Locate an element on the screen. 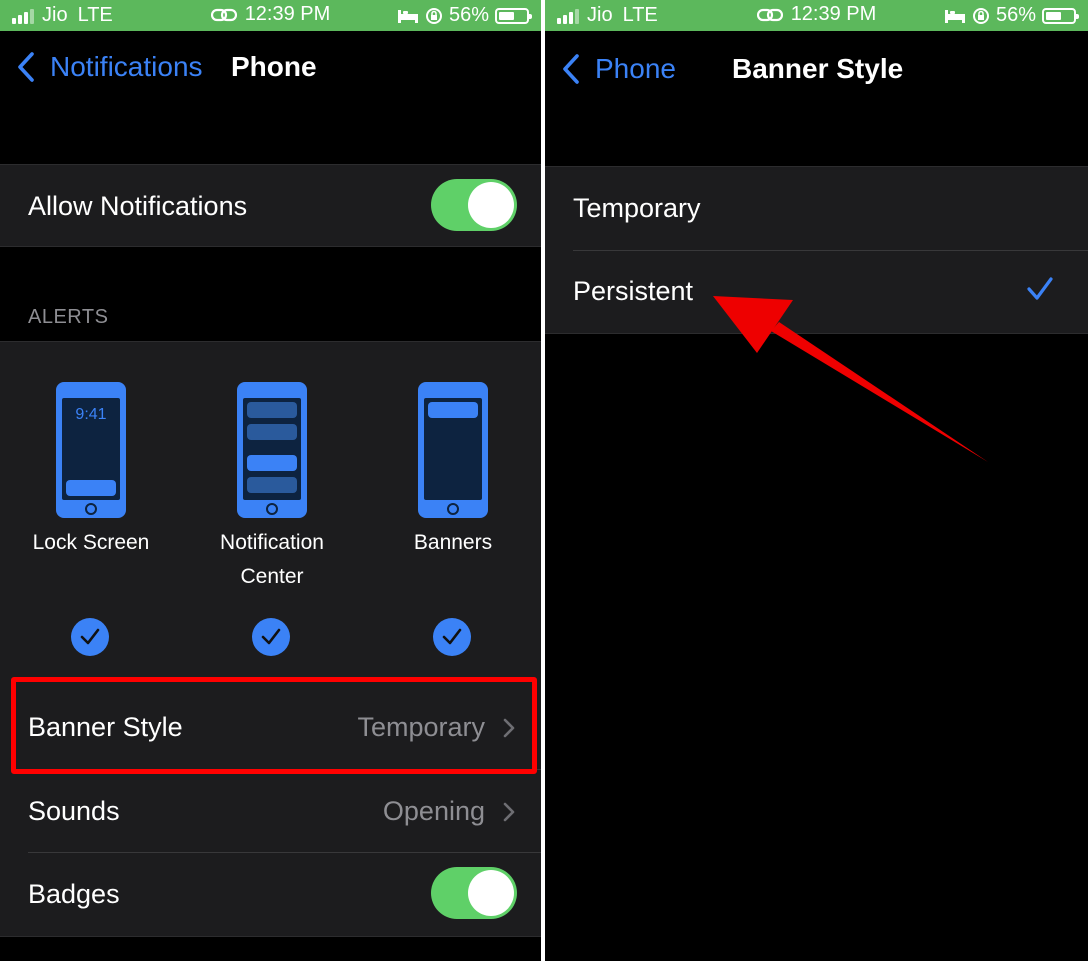  alert-style-label-line1: Notification is located at coordinates (272, 542).